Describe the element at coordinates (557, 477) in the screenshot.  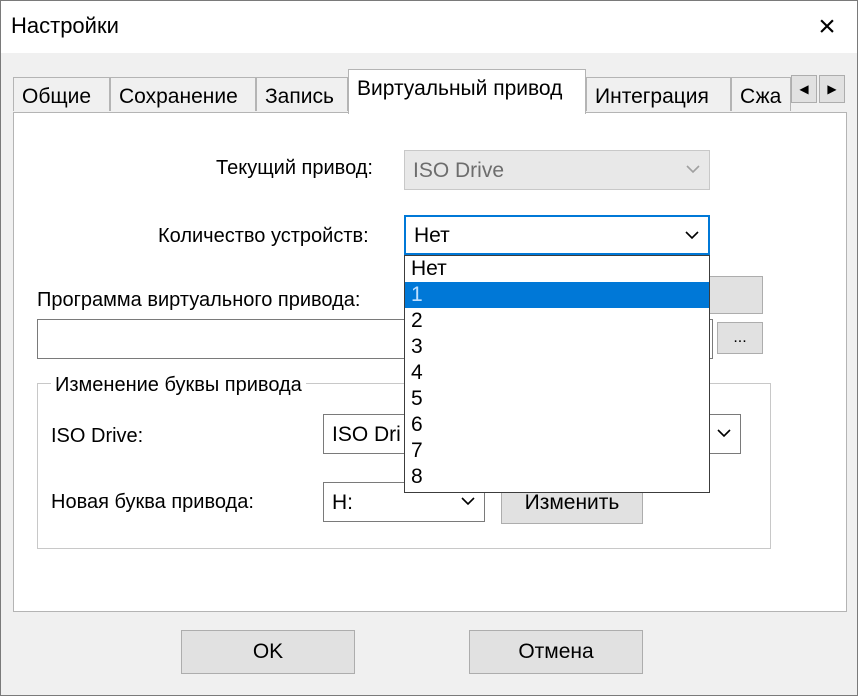
I see `dropdown-option: 8` at that location.